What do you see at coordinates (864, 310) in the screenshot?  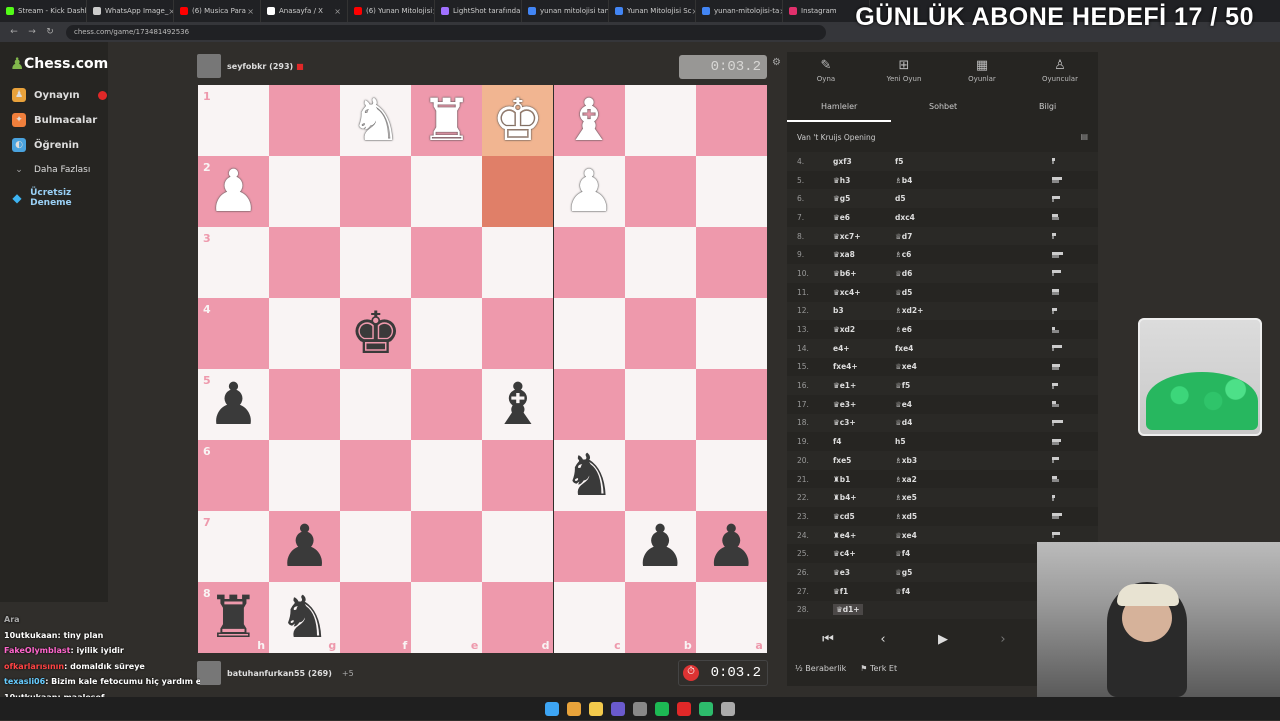 I see `white-move: b3` at bounding box center [864, 310].